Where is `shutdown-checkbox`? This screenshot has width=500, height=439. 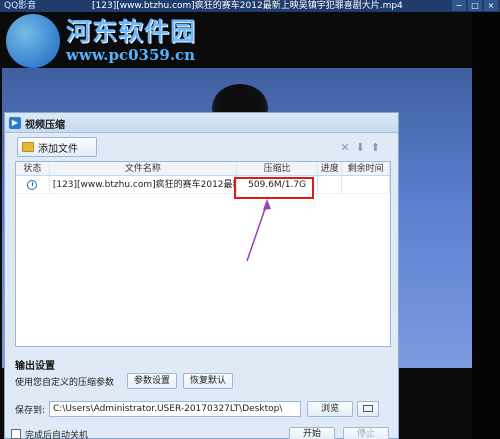
shutdown-checkbox is located at coordinates (16, 434).